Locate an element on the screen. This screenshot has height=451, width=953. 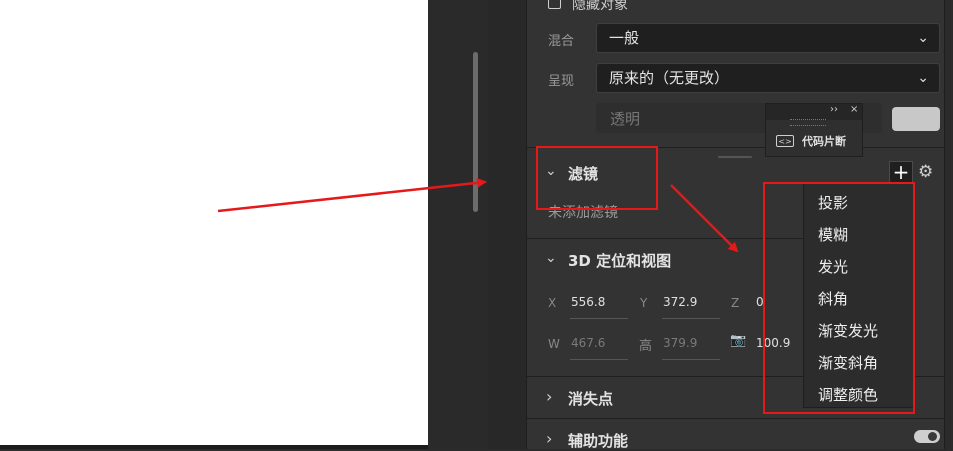
annotation-arrows is located at coordinates (478, 215).